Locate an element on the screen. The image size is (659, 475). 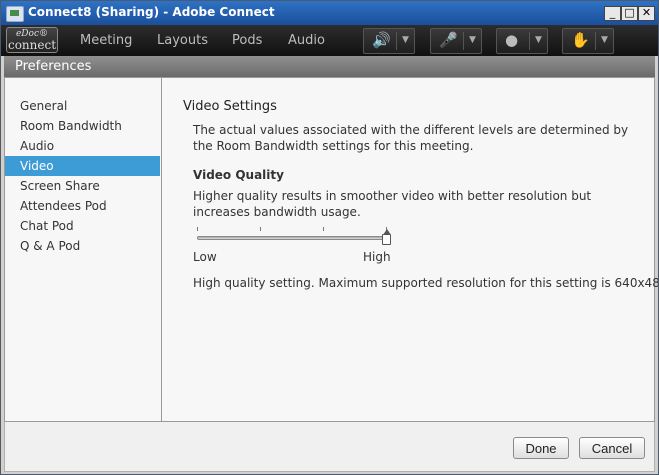
menu-audio: Audio is located at coordinates (306, 40).